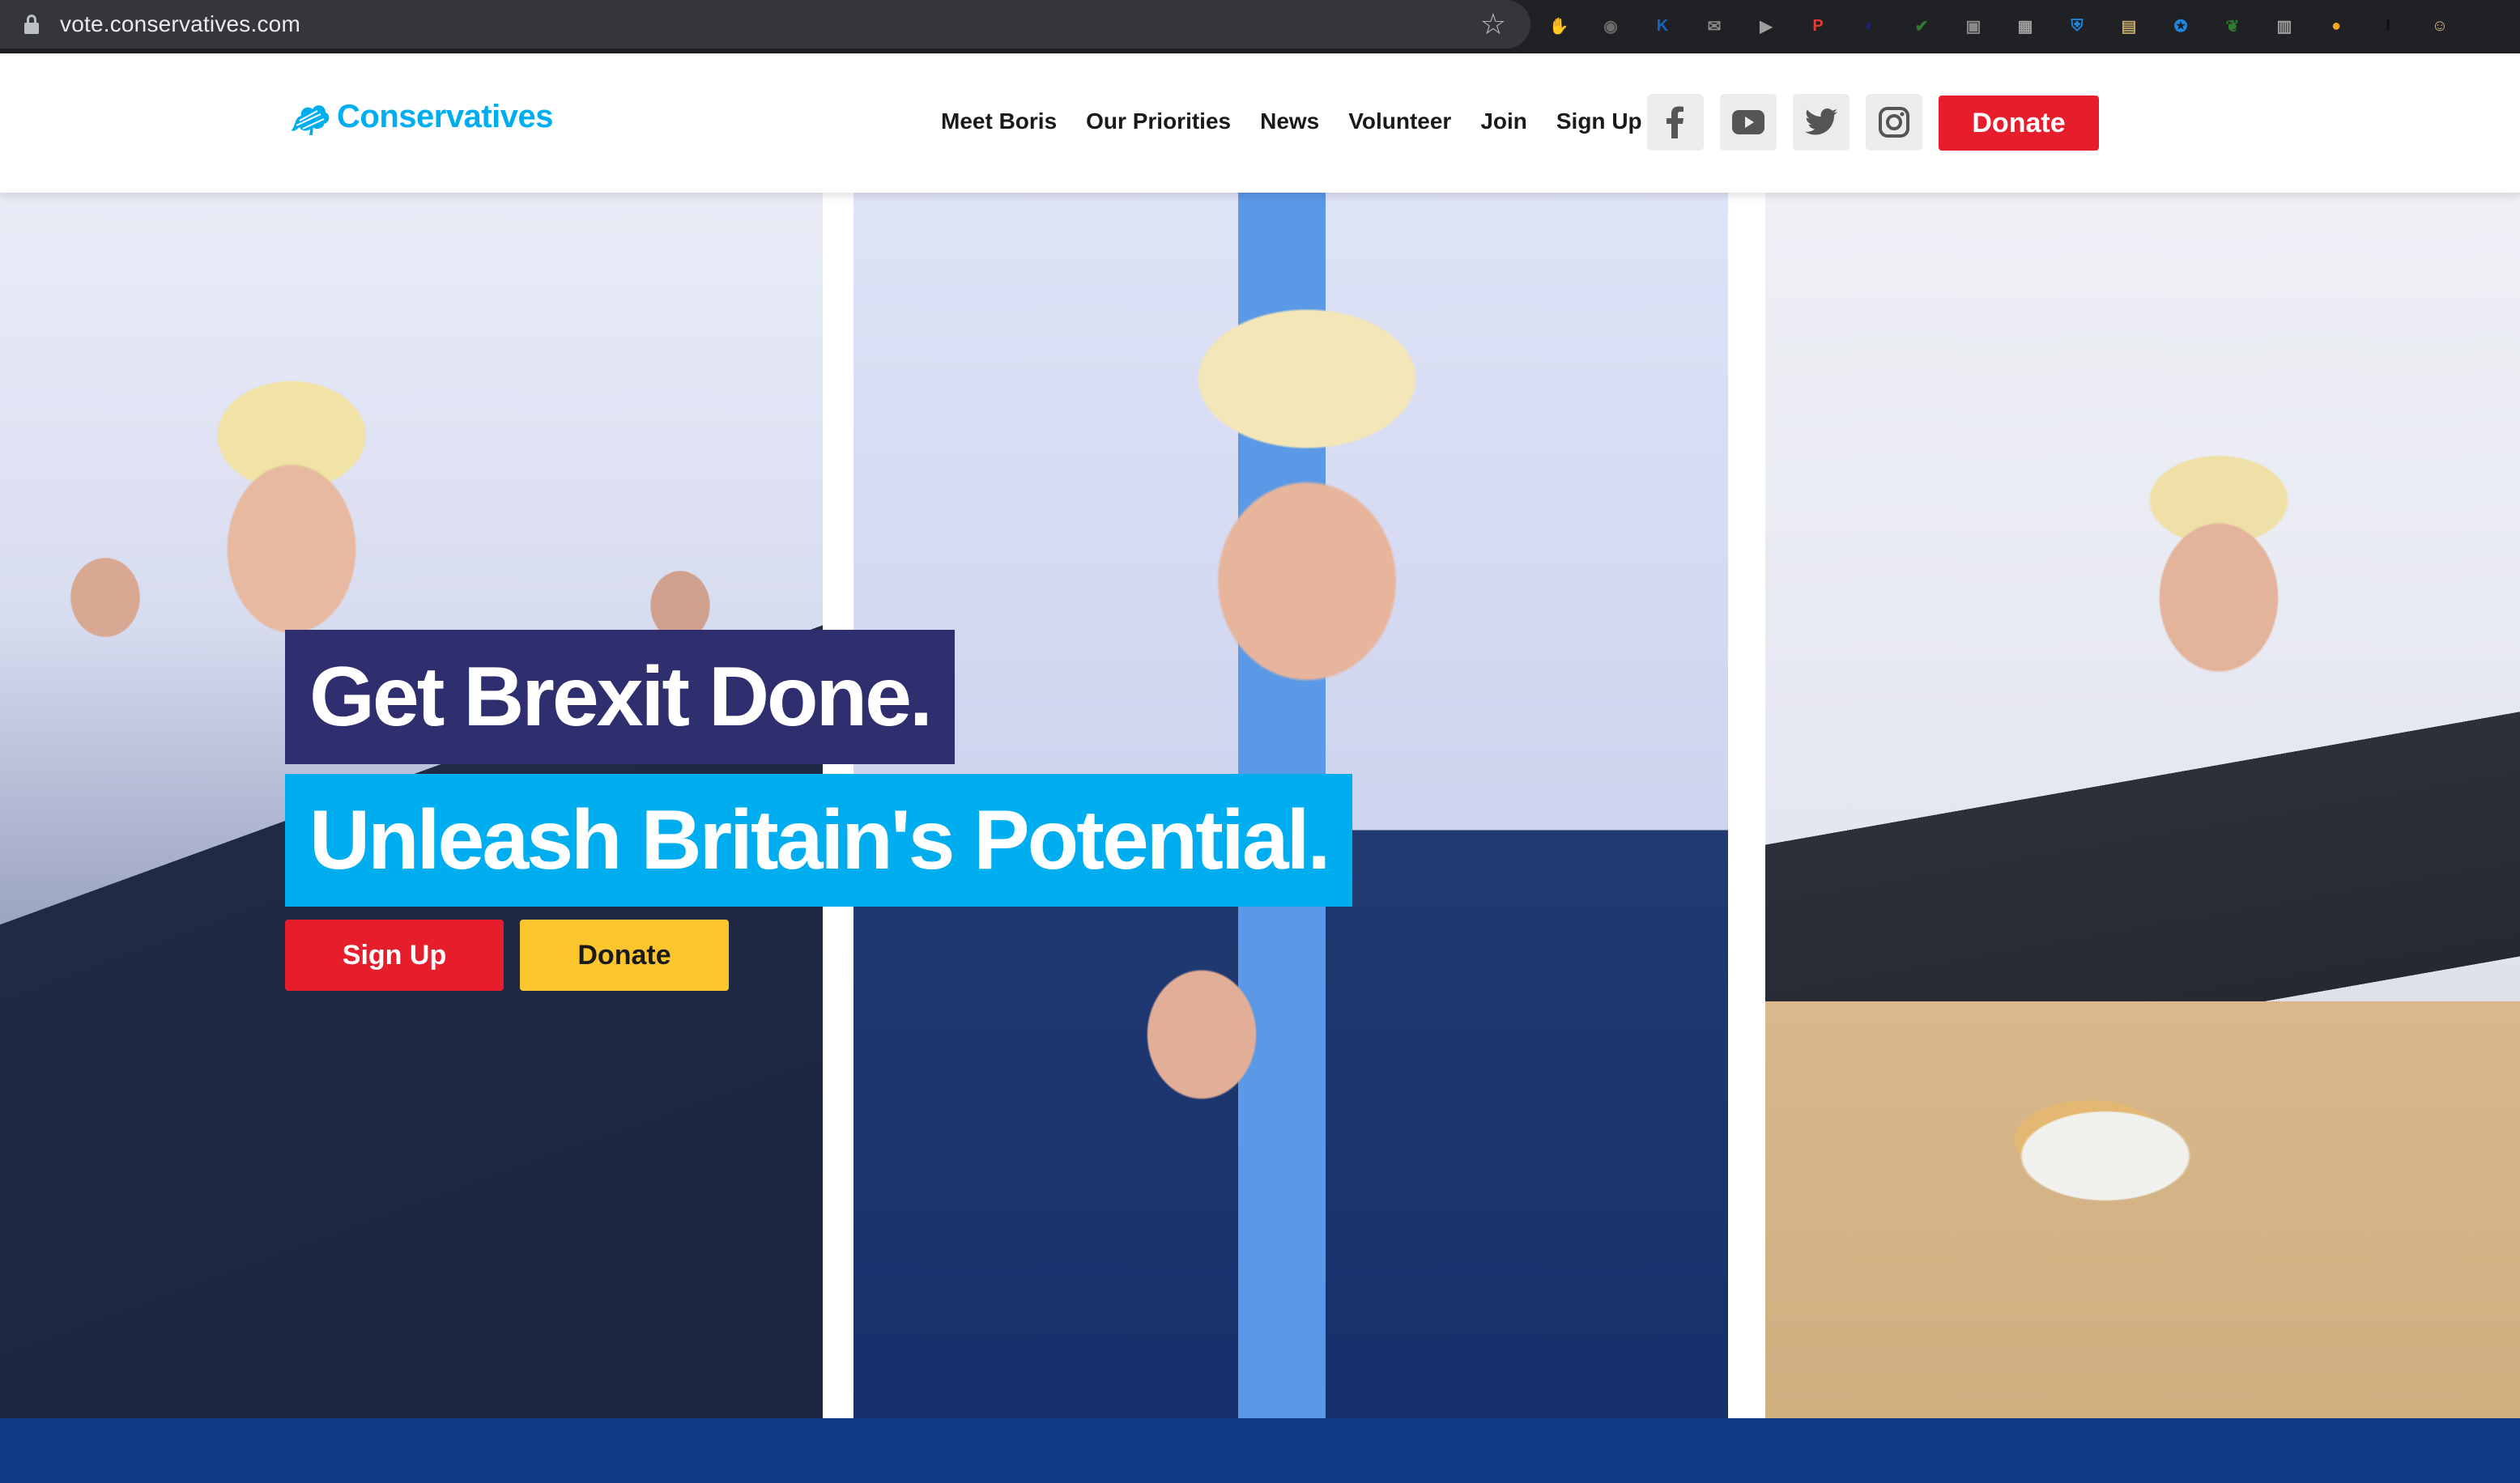 Image resolution: width=2520 pixels, height=1483 pixels. What do you see at coordinates (1715, 26) in the screenshot?
I see `mail-icon: ✉` at bounding box center [1715, 26].